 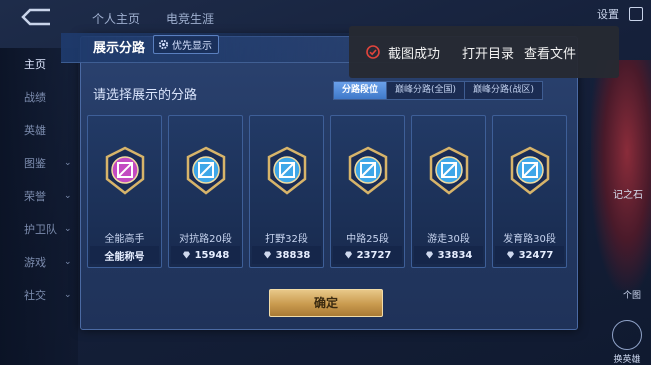 I want to click on lane-type-tab: 分路段位, so click(x=360, y=90).